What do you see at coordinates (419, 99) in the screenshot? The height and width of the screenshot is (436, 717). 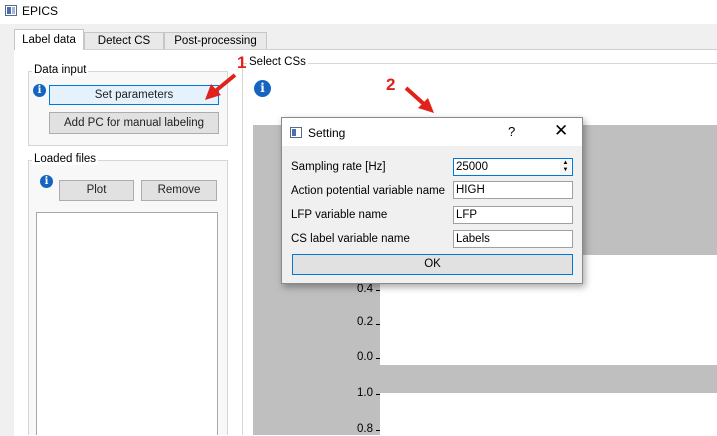 I see `arrow-2-icon` at bounding box center [419, 99].